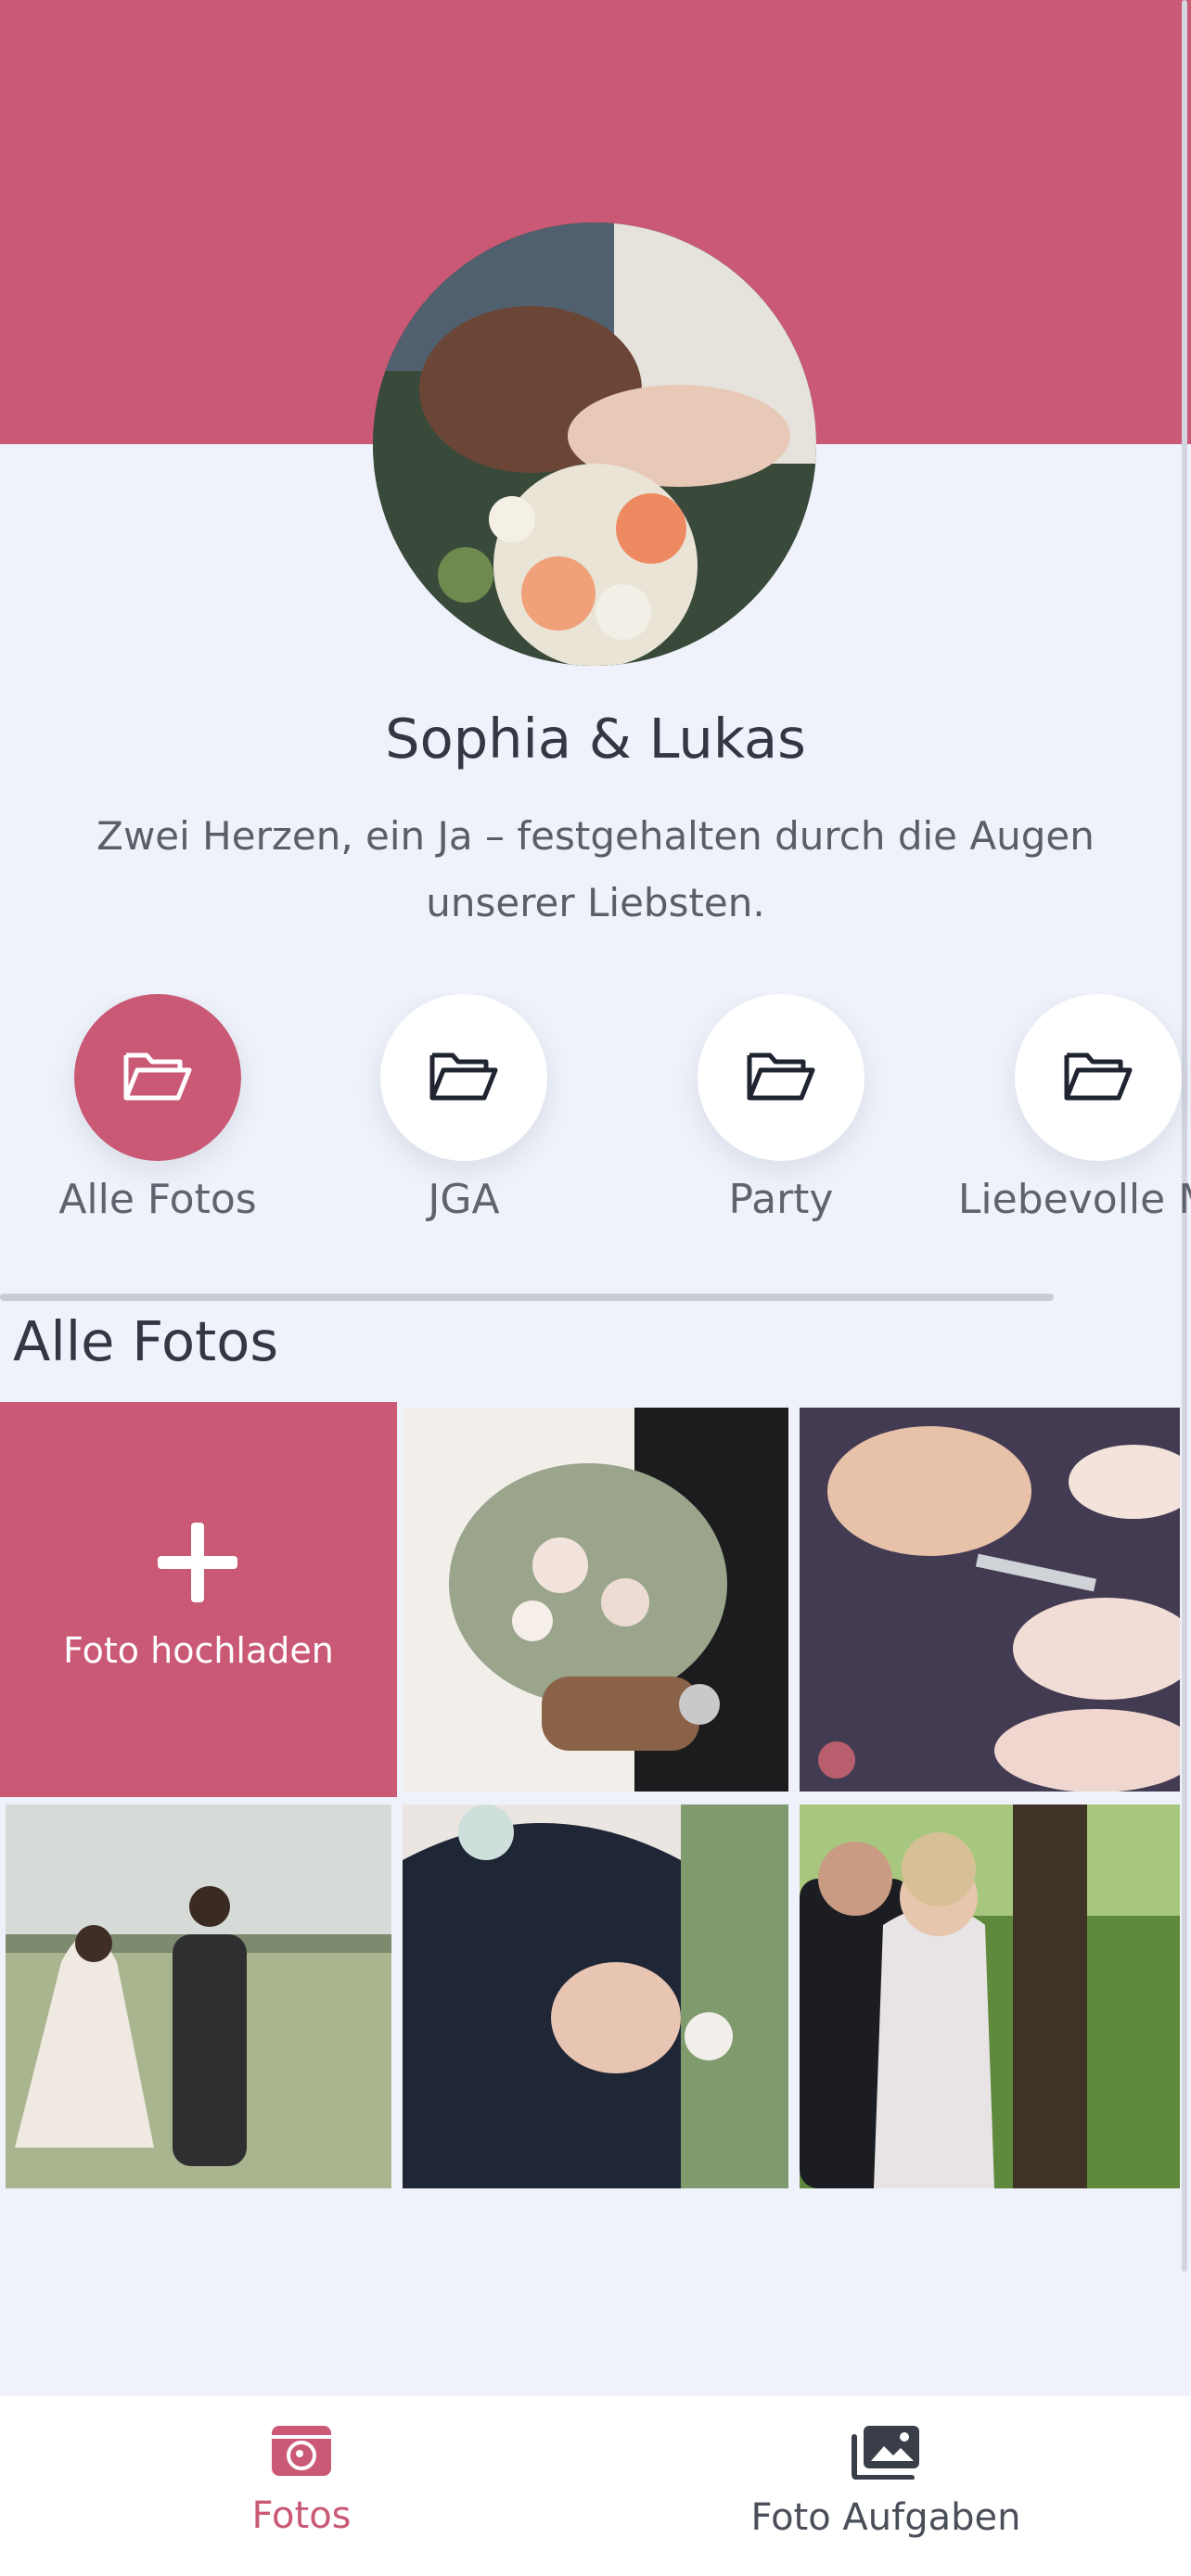 Image resolution: width=1191 pixels, height=2576 pixels. I want to click on nav-tab-foto-aufgaben: Foto Aufgaben, so click(886, 2481).